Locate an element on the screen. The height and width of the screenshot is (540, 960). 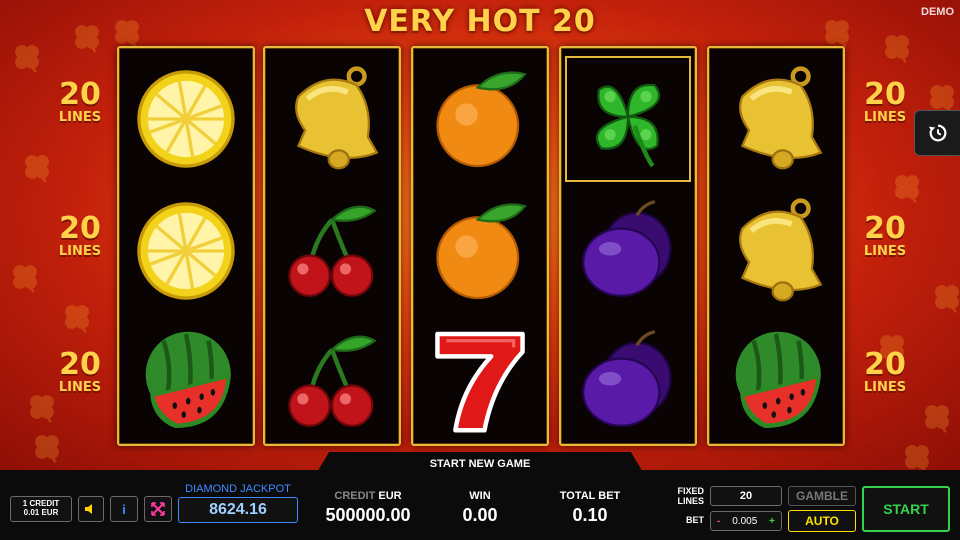
auto-button: AUTO is located at coordinates (822, 521).